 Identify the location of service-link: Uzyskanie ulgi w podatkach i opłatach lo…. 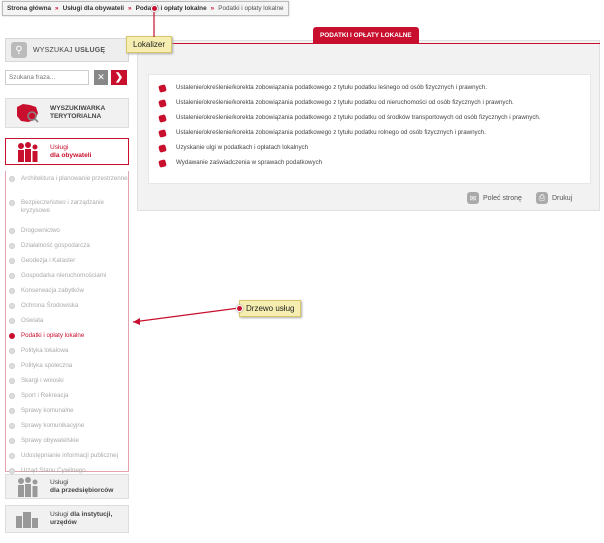
(358, 148).